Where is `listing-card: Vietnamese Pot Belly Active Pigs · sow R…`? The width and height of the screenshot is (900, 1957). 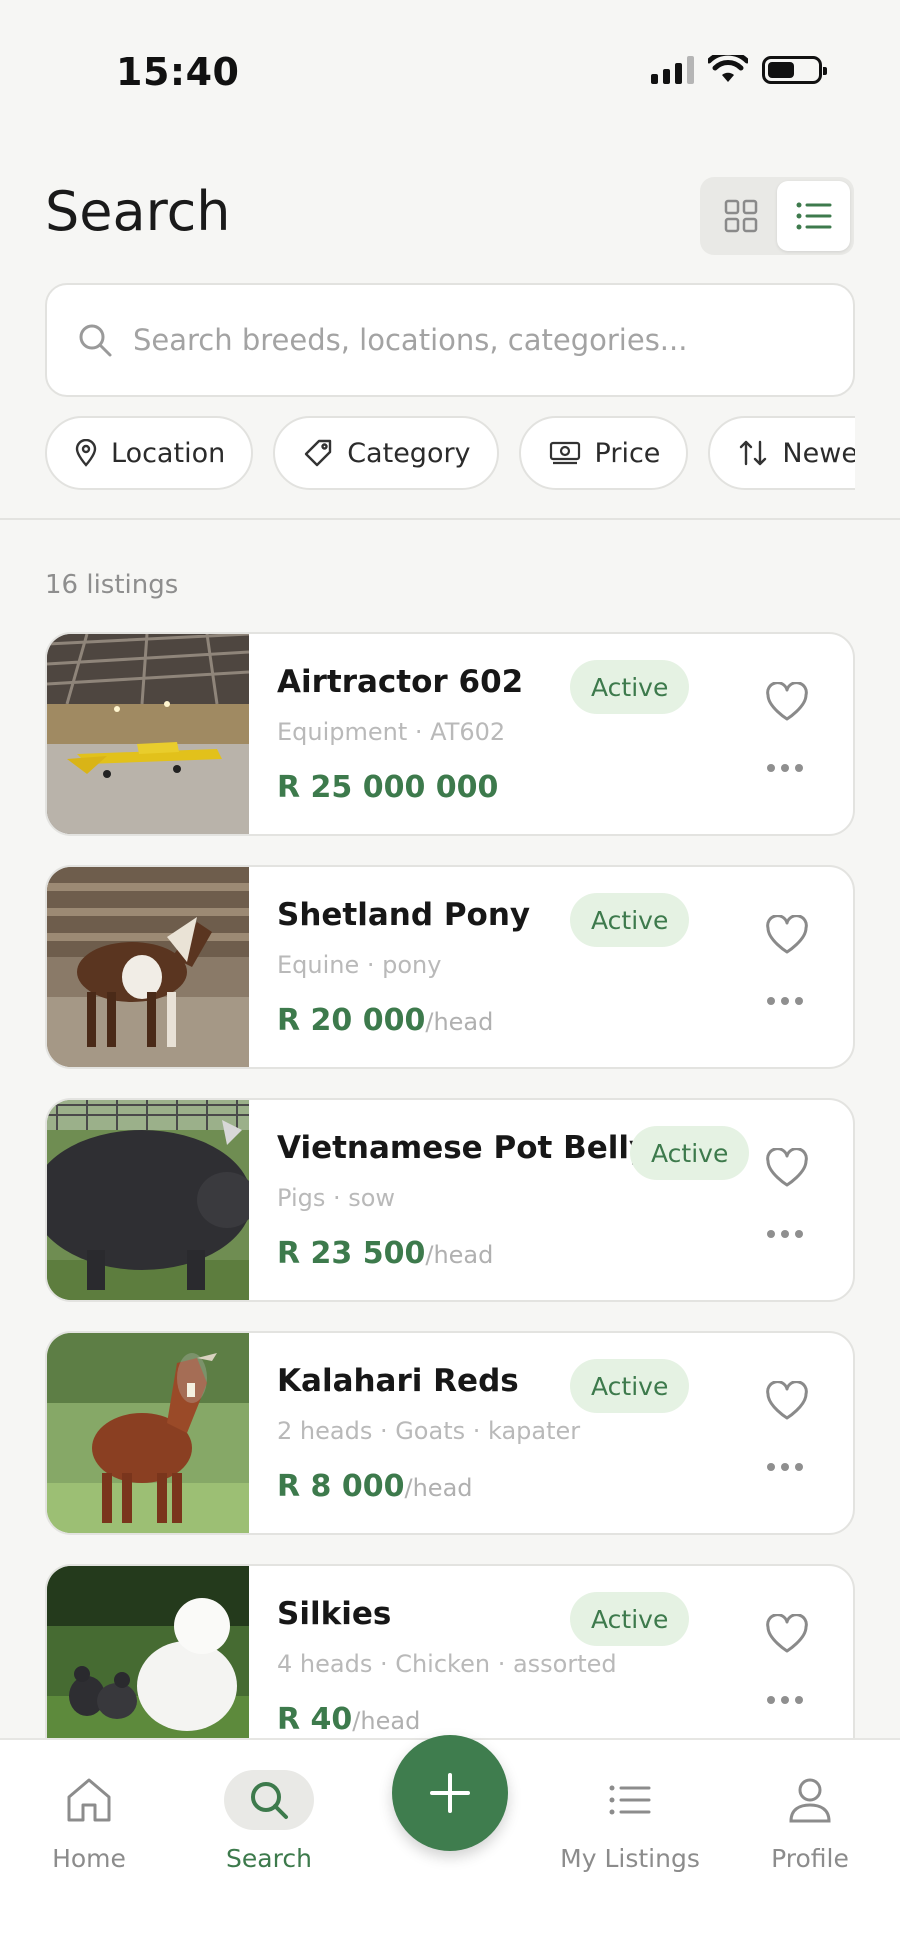 listing-card: Vietnamese Pot Belly Active Pigs · sow R… is located at coordinates (450, 1200).